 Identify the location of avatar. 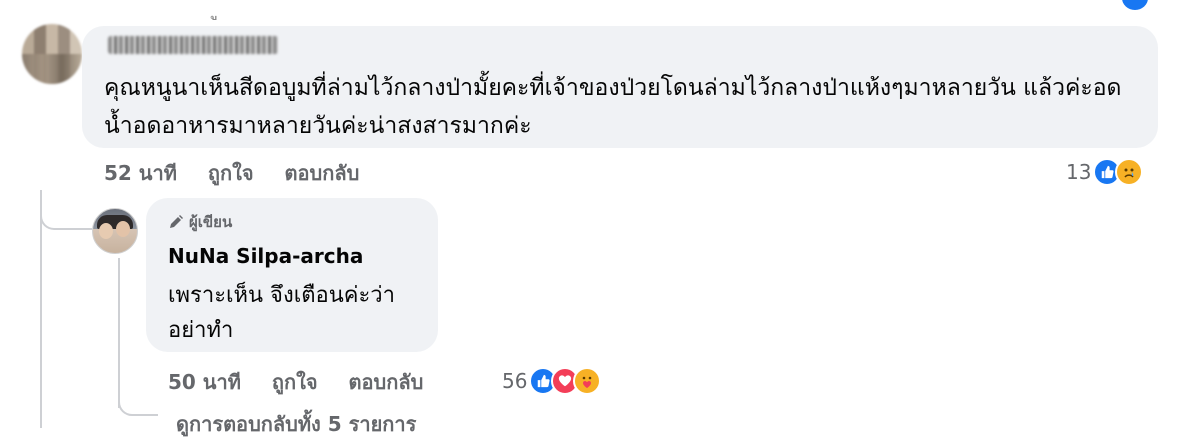
(52, 54).